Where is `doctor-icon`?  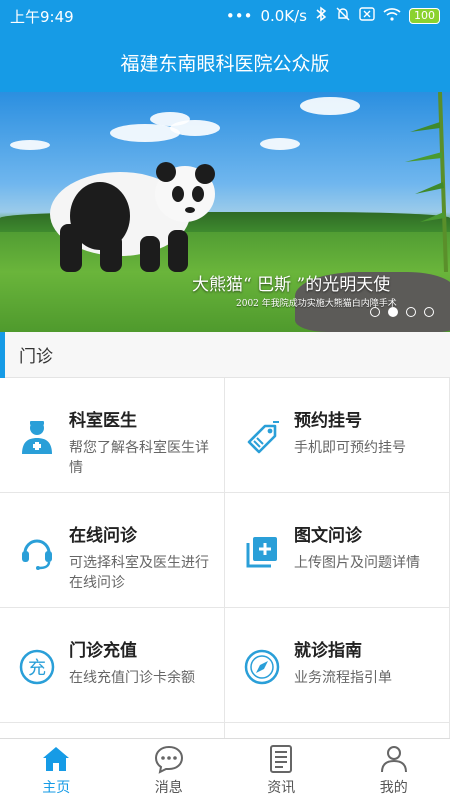
doctor-icon is located at coordinates (37, 437).